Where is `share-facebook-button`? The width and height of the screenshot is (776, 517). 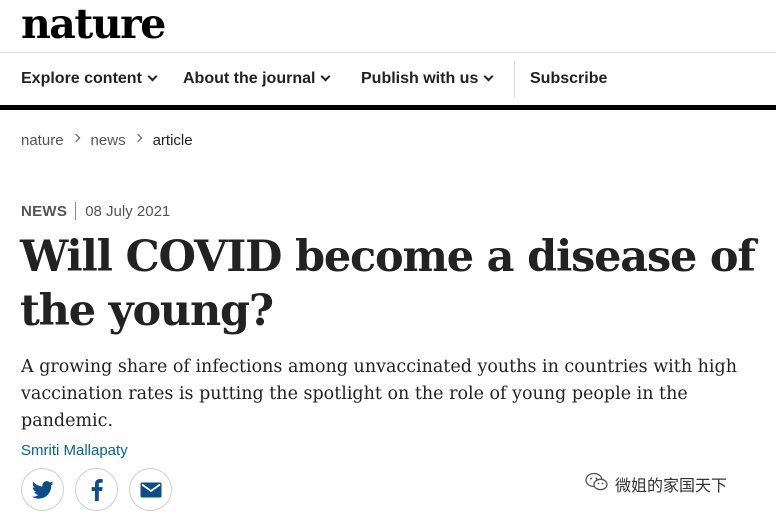
share-facebook-button is located at coordinates (96, 489).